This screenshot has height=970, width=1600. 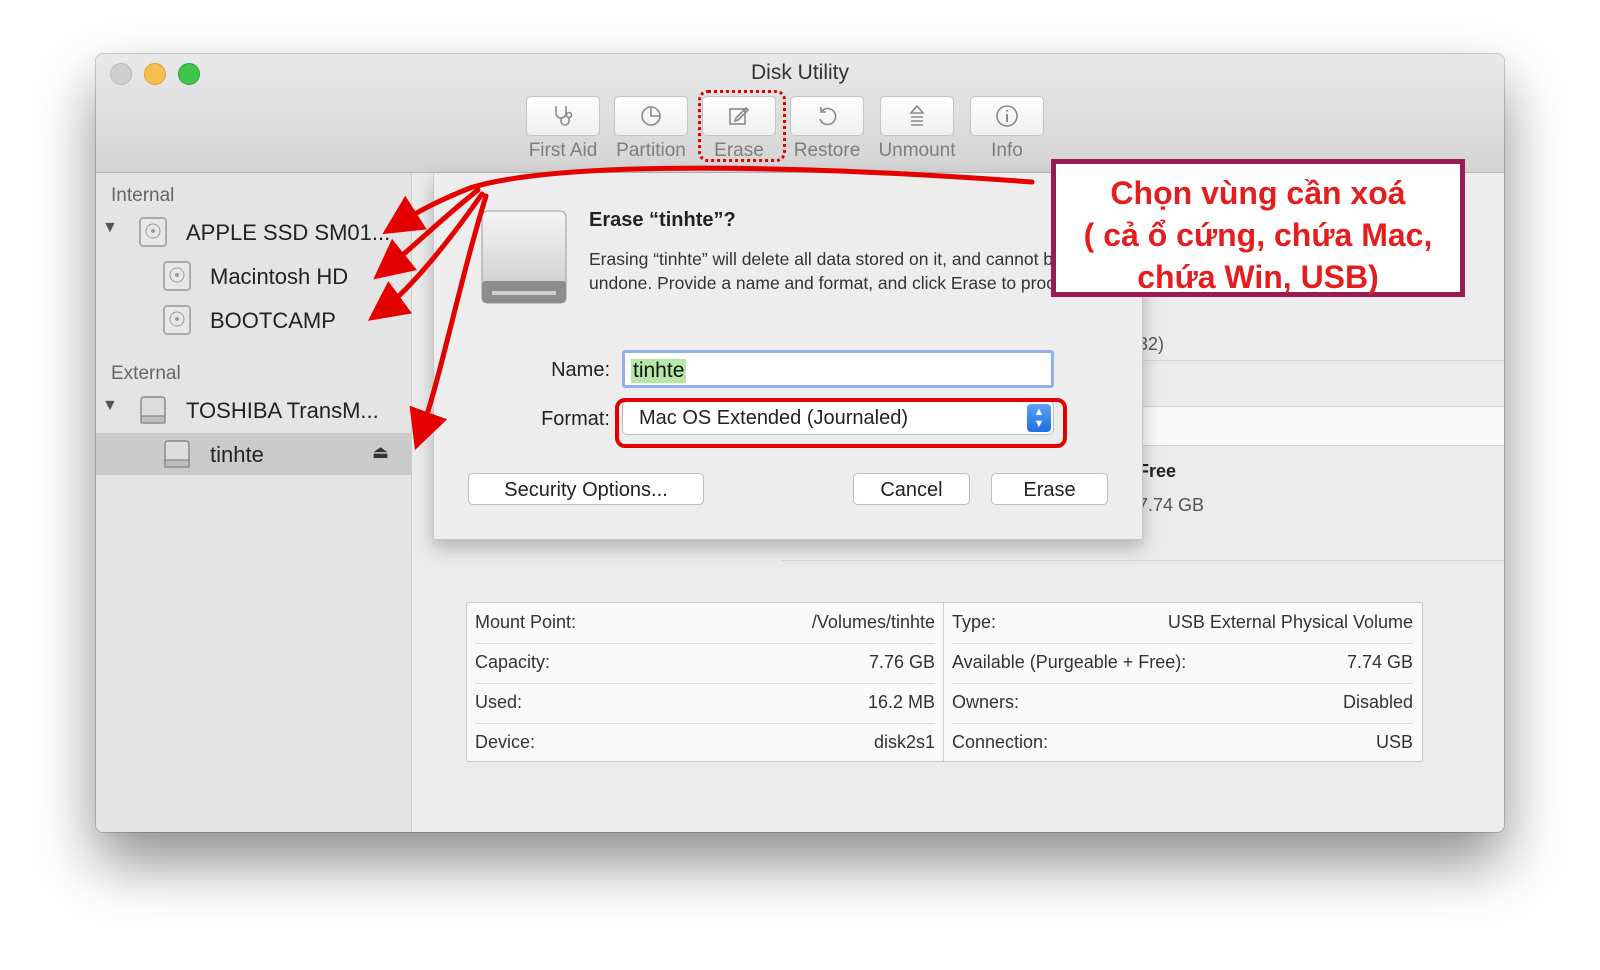 I want to click on callout-line-1: Chọn vùng cần xoá, so click(x=1258, y=193).